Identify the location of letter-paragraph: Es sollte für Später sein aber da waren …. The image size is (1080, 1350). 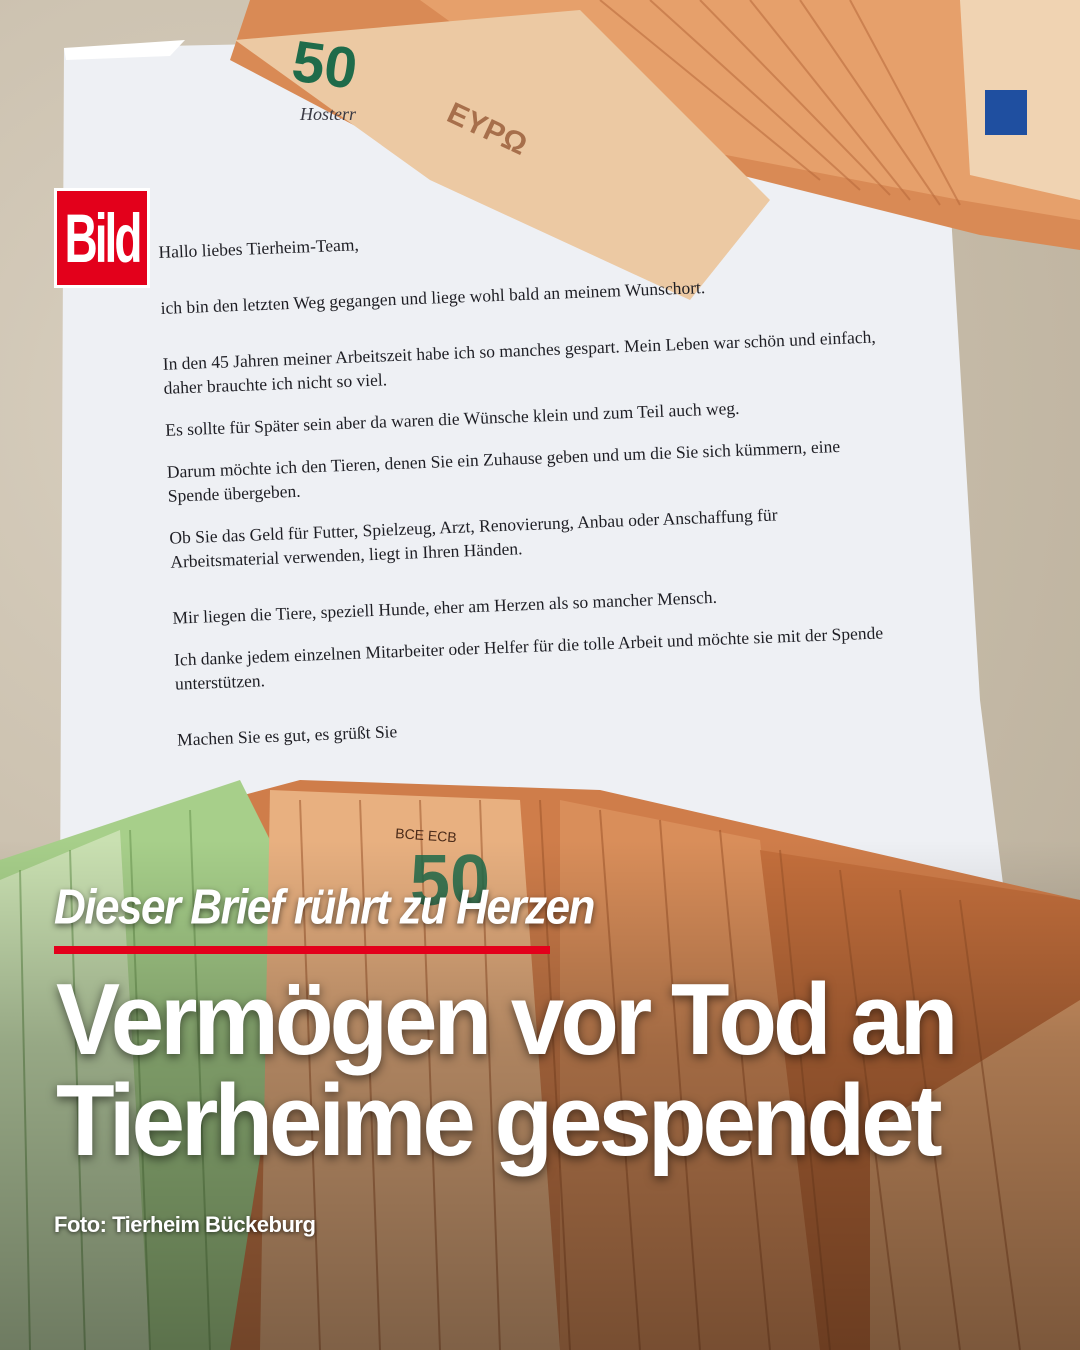
(452, 418).